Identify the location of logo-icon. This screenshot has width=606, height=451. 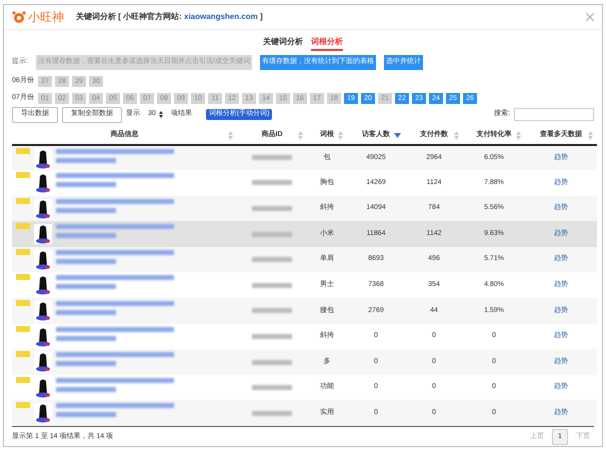
(19, 17).